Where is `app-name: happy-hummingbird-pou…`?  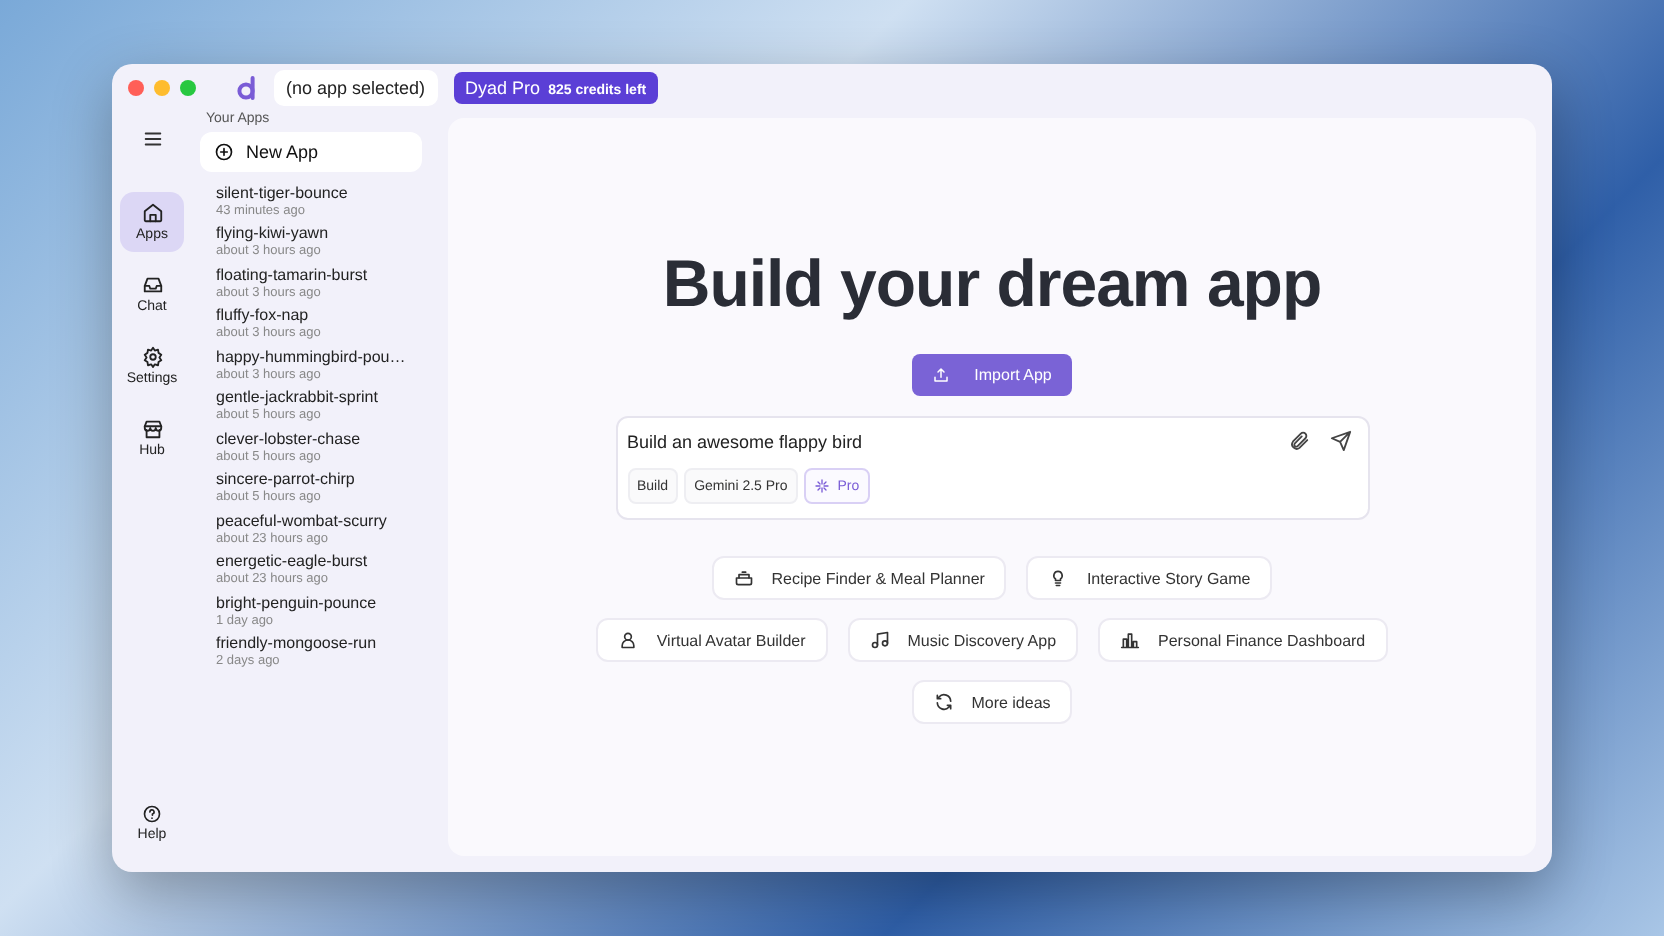
app-name: happy-hummingbird-pou… is located at coordinates (315, 356).